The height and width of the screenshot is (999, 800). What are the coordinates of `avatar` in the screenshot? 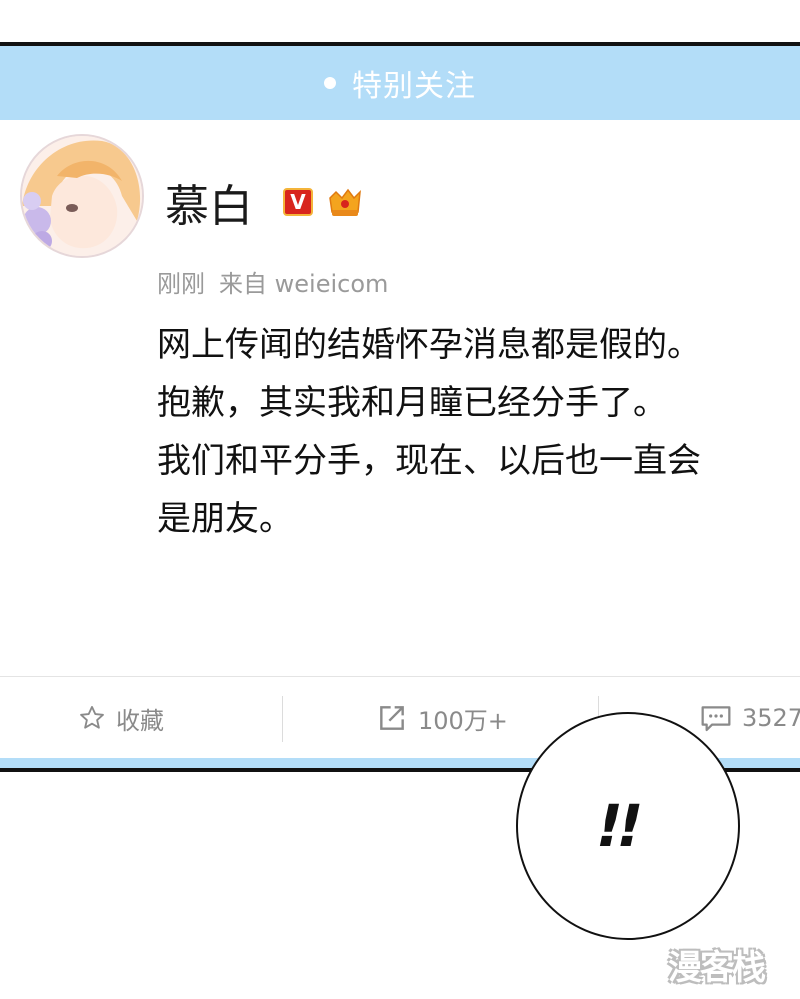 It's located at (82, 196).